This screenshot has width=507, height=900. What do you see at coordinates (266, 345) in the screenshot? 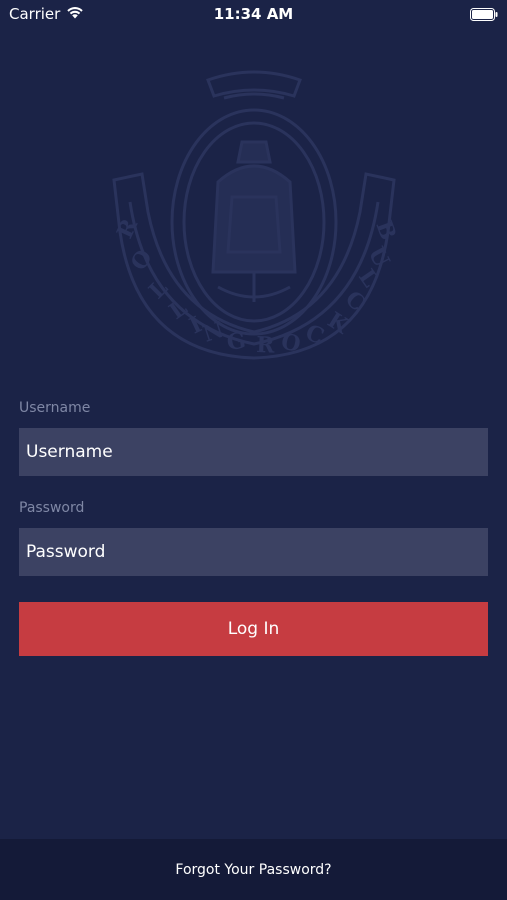
I see `svg-text: R` at bounding box center [266, 345].